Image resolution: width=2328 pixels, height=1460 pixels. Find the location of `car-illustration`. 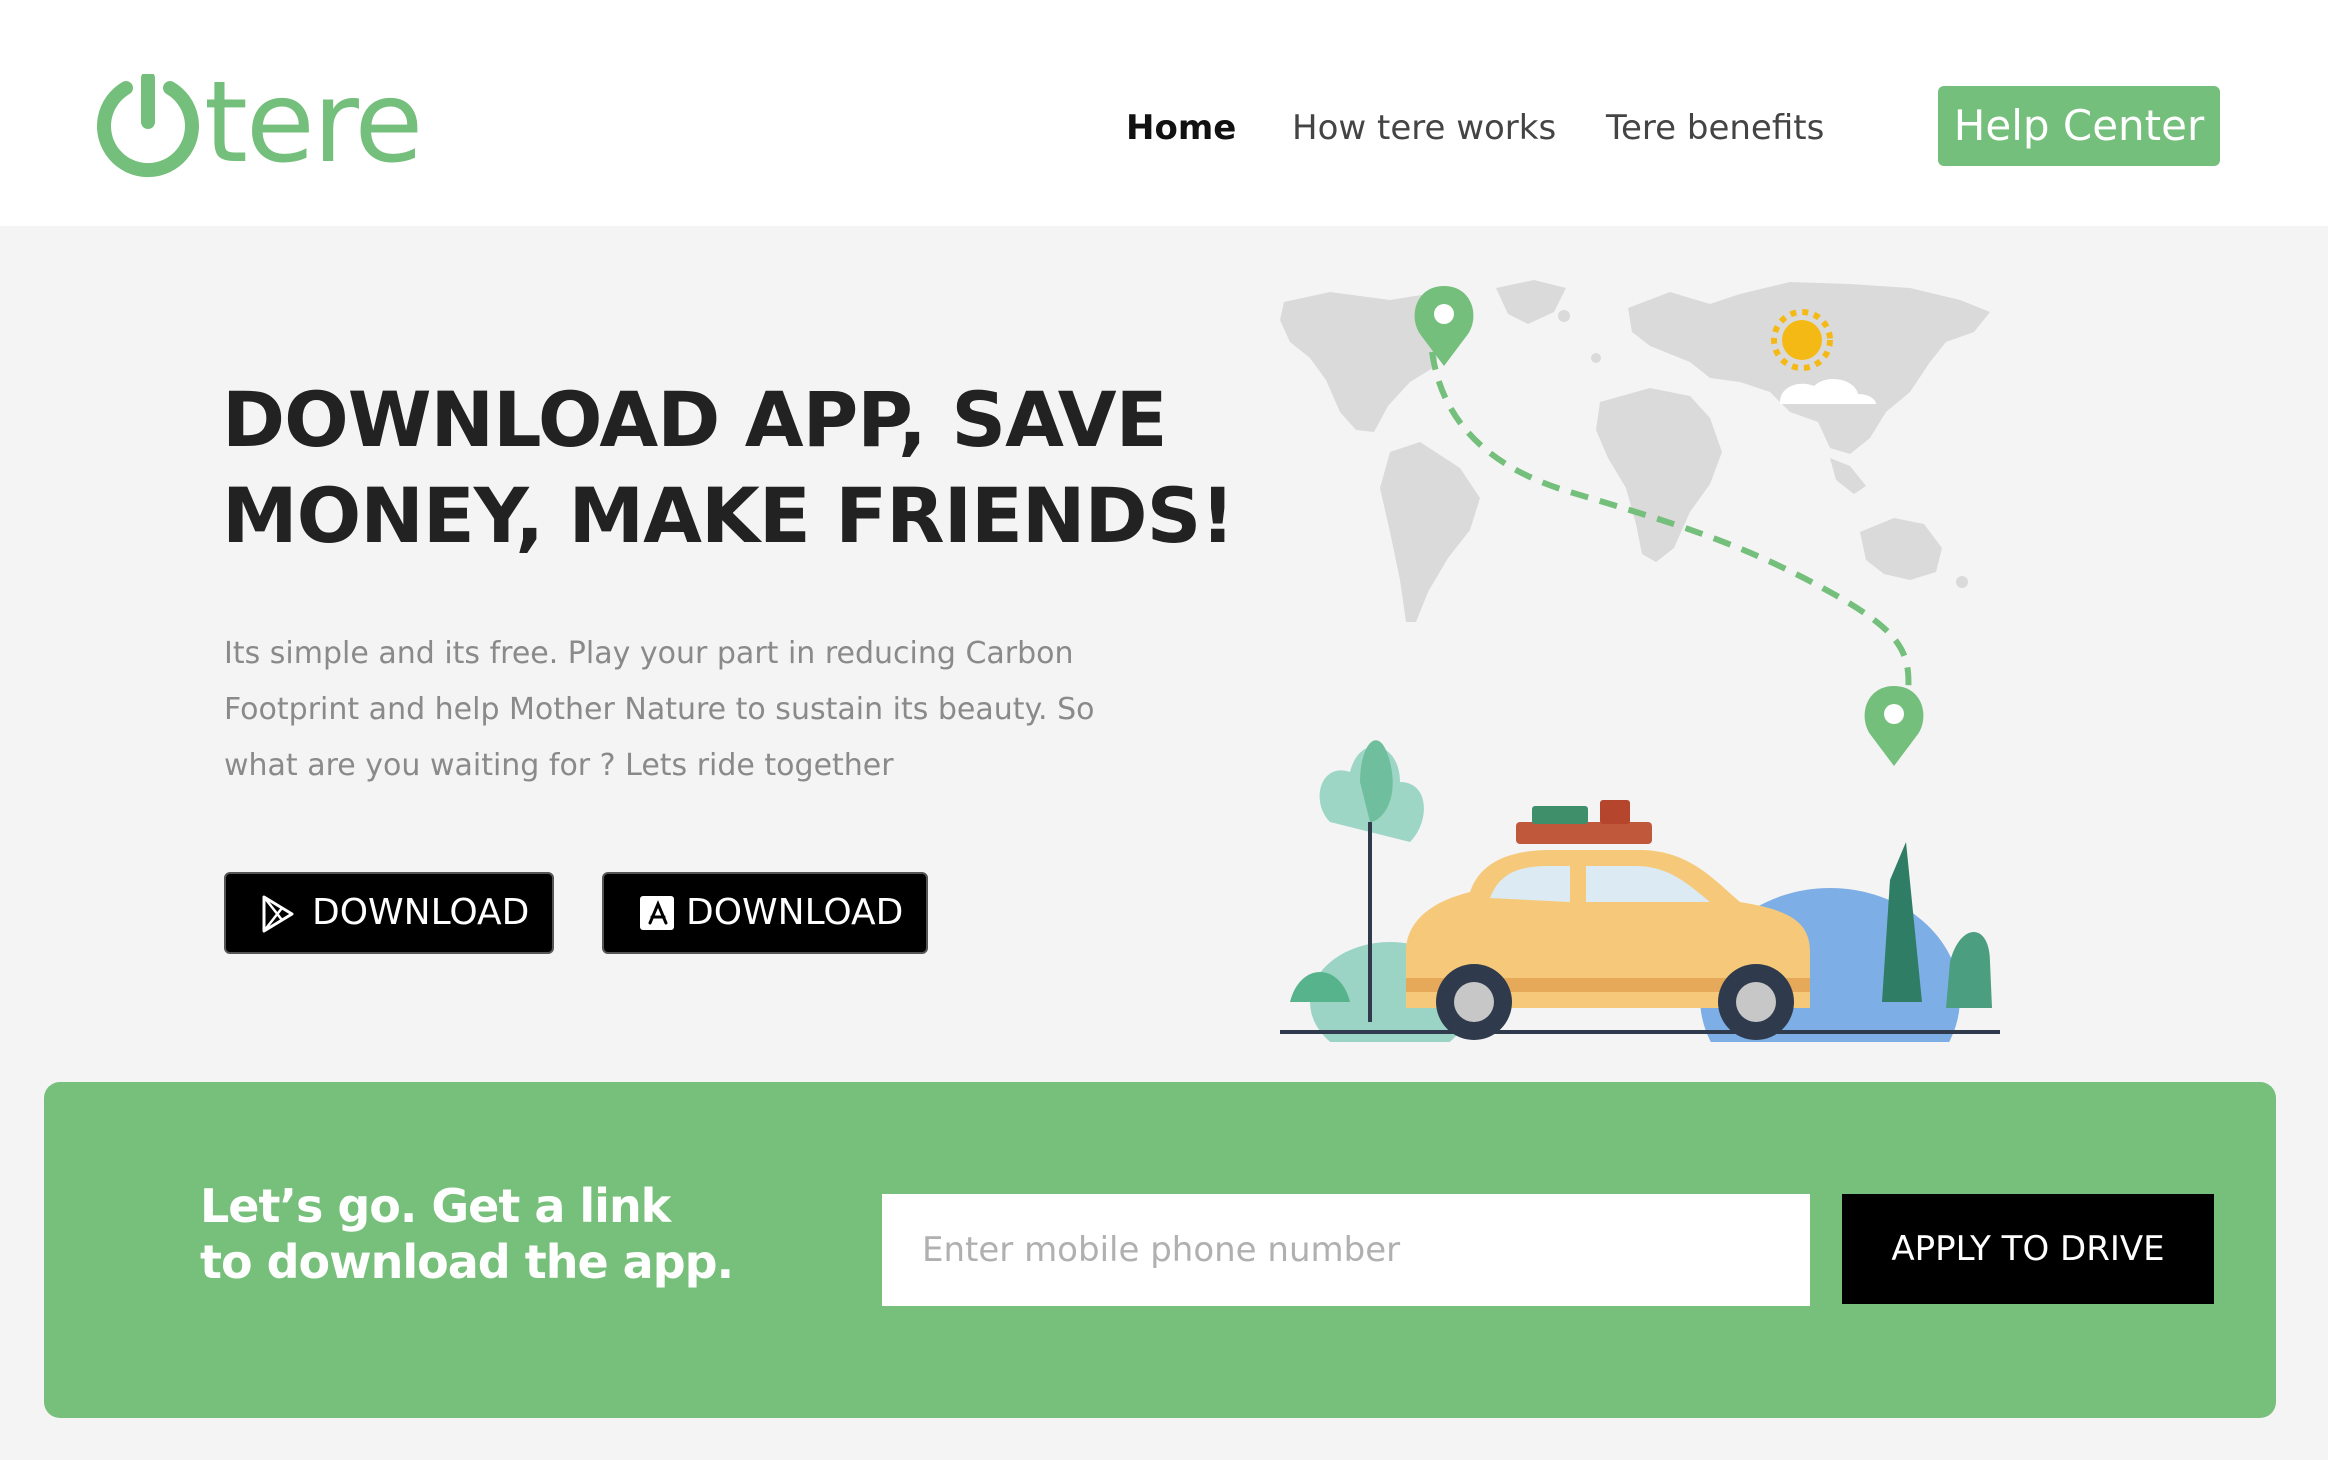

car-illustration is located at coordinates (1608, 920).